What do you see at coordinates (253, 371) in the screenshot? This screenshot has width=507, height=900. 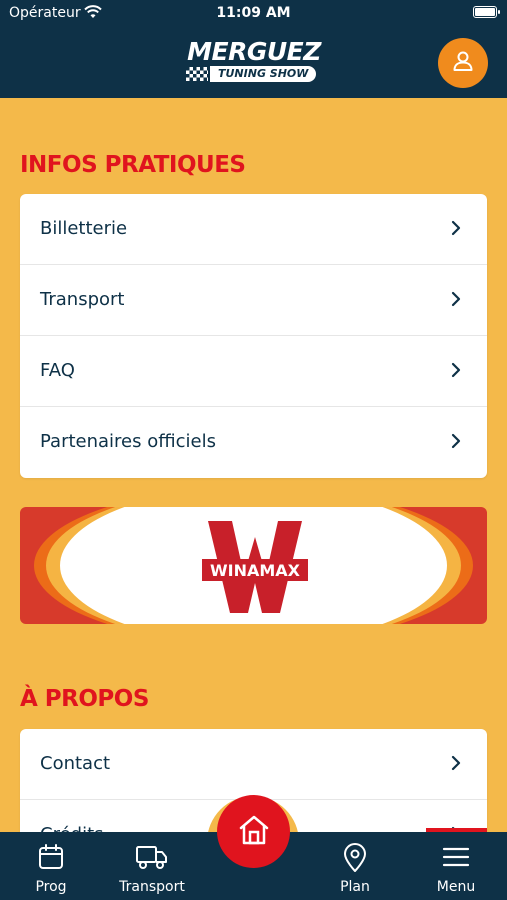 I see `list-item-faq: FAQ` at bounding box center [253, 371].